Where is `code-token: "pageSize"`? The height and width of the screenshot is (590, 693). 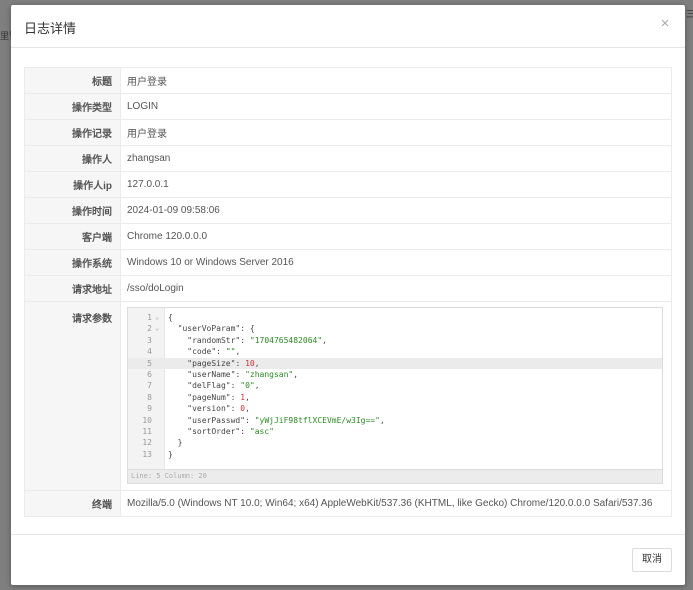
code-token: "pageSize" is located at coordinates (202, 363).